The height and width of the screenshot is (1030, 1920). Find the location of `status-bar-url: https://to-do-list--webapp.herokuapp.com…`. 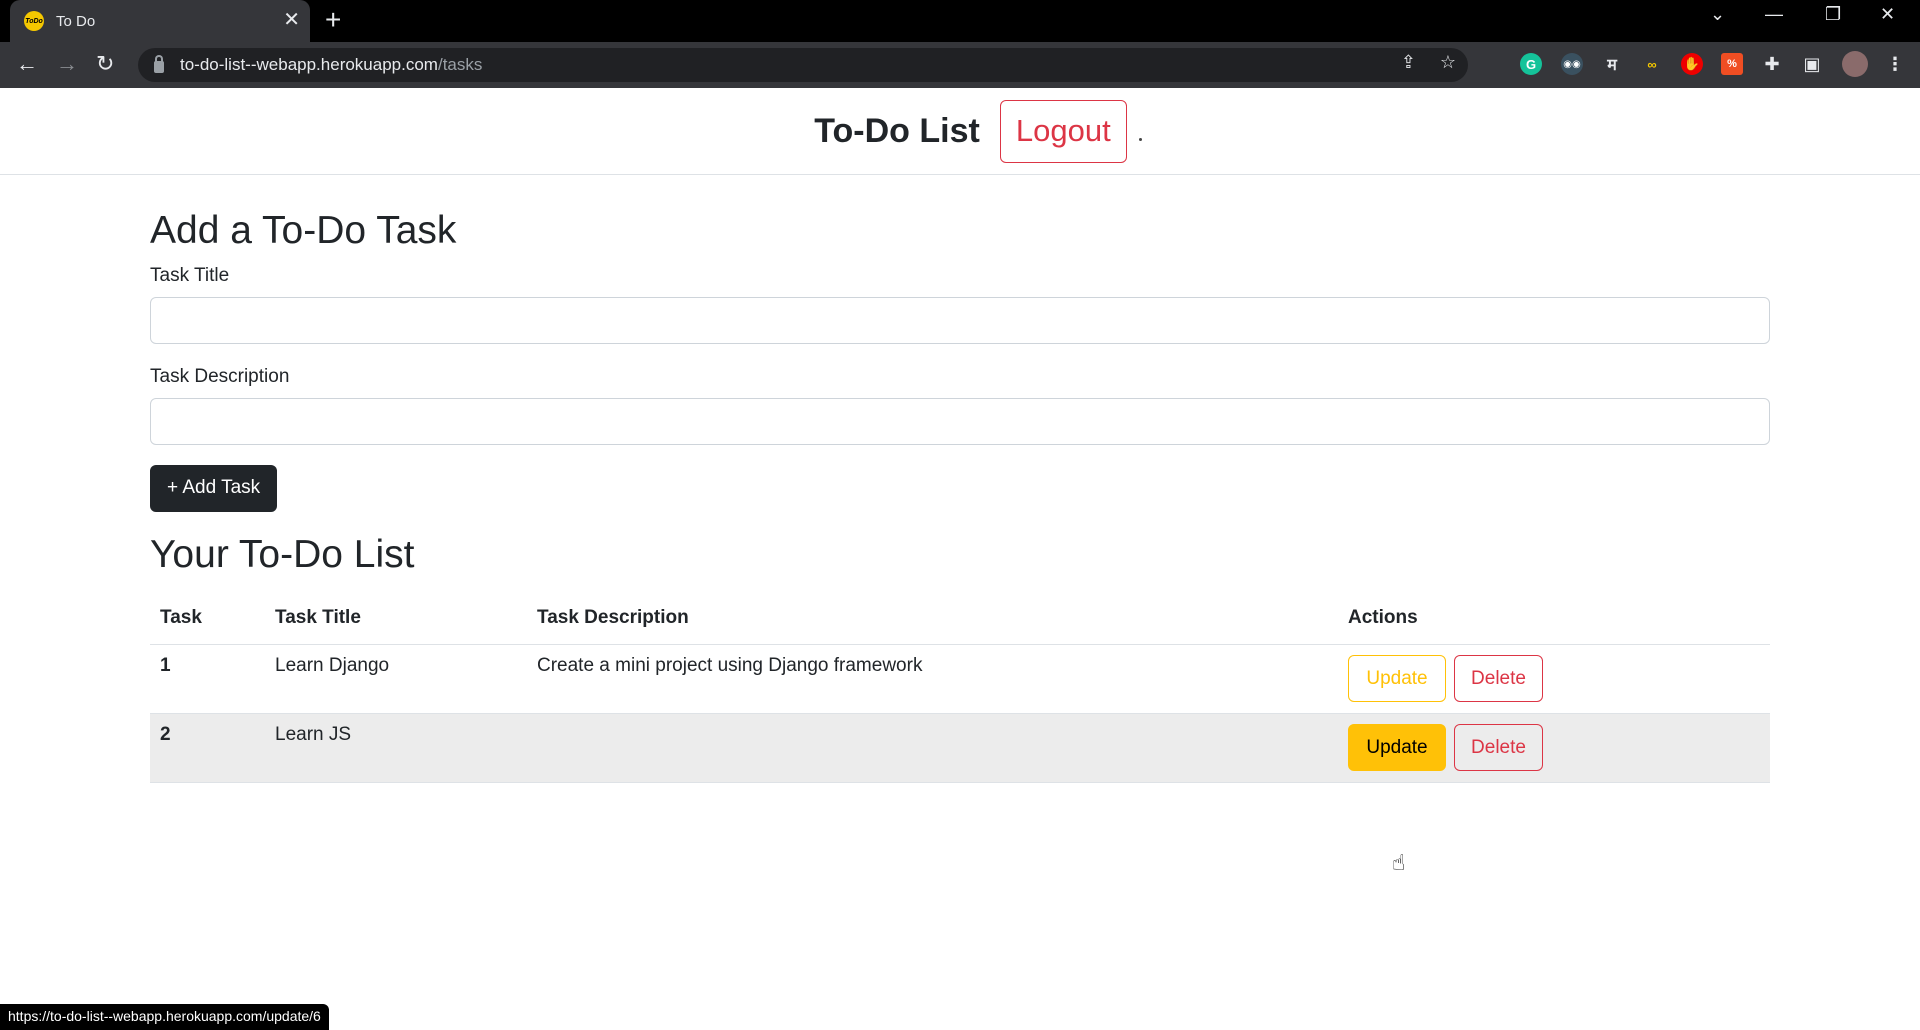

status-bar-url: https://to-do-list--webapp.herokuapp.com… is located at coordinates (164, 1017).